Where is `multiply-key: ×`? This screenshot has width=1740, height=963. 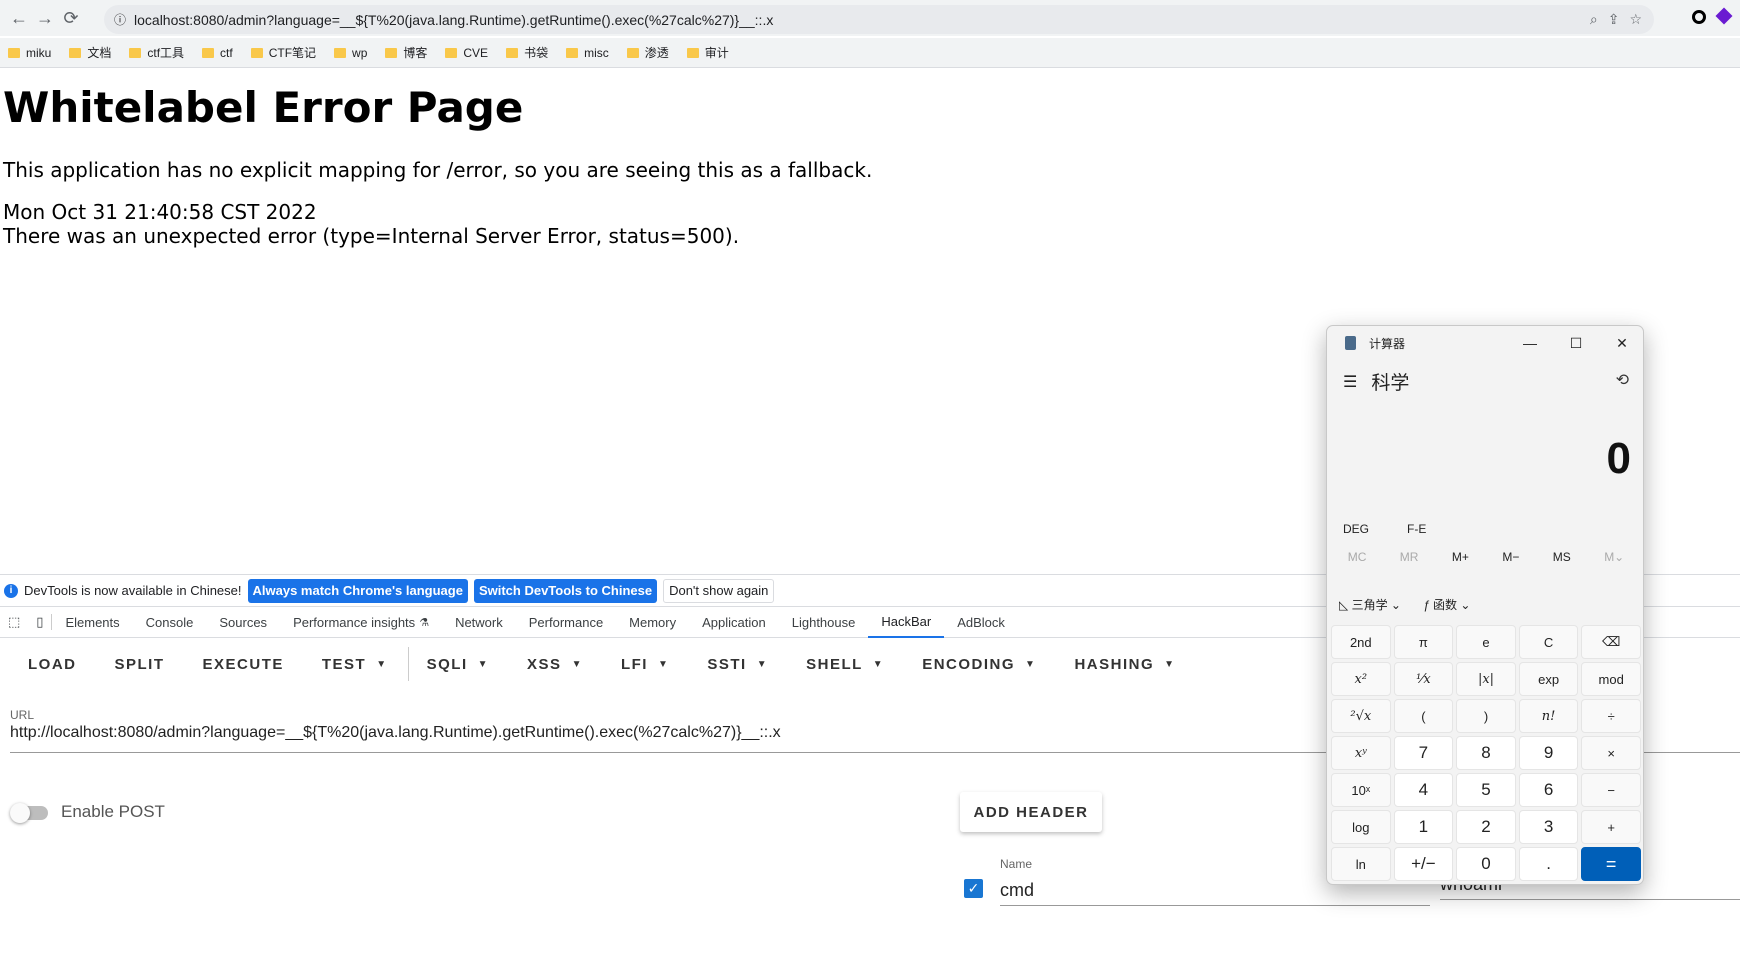
multiply-key: × is located at coordinates (1611, 753).